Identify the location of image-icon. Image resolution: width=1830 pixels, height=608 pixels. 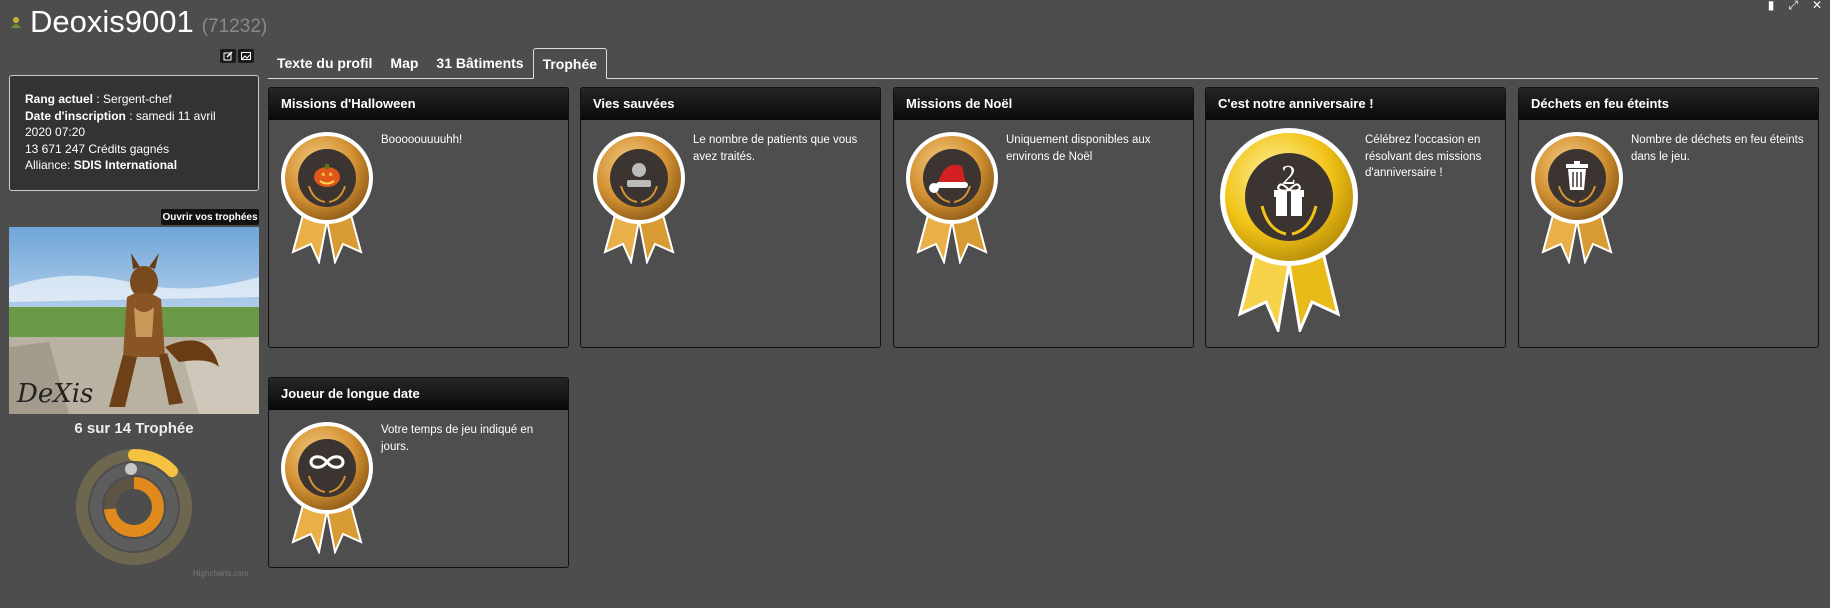
(246, 56).